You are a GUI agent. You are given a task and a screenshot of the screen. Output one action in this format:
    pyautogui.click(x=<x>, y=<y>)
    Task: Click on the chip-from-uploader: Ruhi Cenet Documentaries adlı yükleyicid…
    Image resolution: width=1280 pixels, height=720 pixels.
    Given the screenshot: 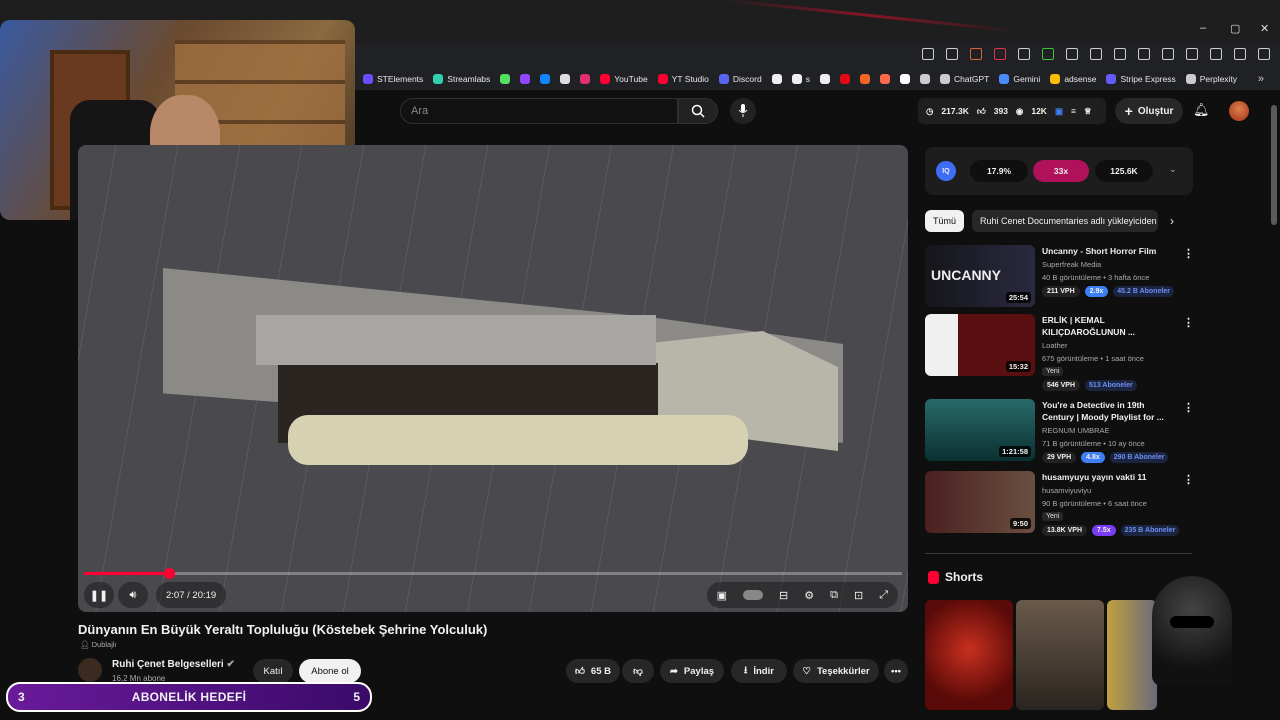 What is the action you would take?
    pyautogui.click(x=1065, y=221)
    